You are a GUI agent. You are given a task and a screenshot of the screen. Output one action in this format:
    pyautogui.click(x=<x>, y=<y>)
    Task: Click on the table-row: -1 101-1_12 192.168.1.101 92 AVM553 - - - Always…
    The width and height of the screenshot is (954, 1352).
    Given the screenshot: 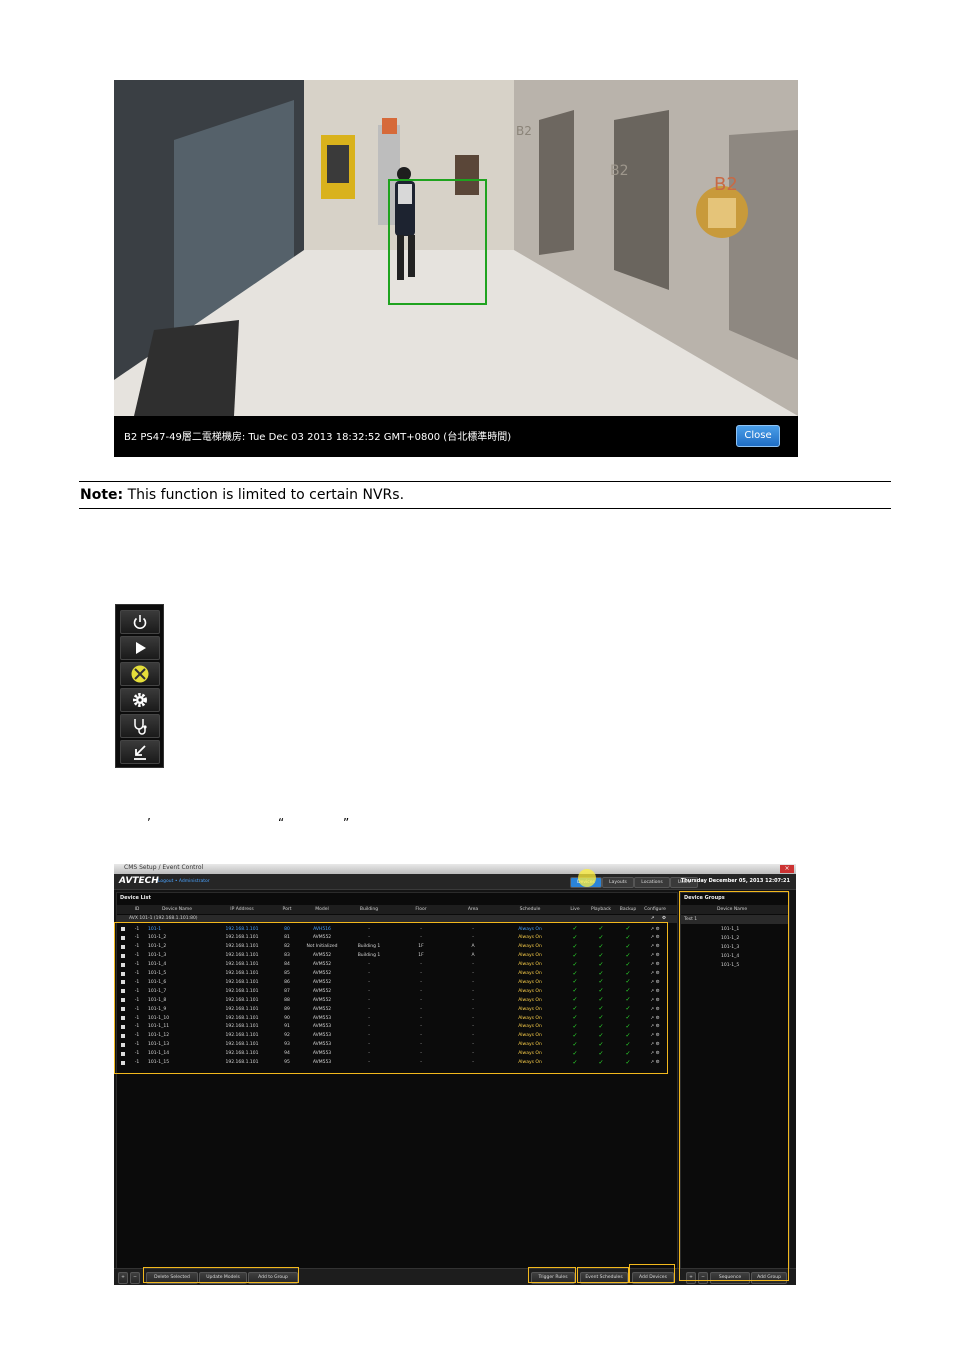 What is the action you would take?
    pyautogui.click(x=397, y=1036)
    